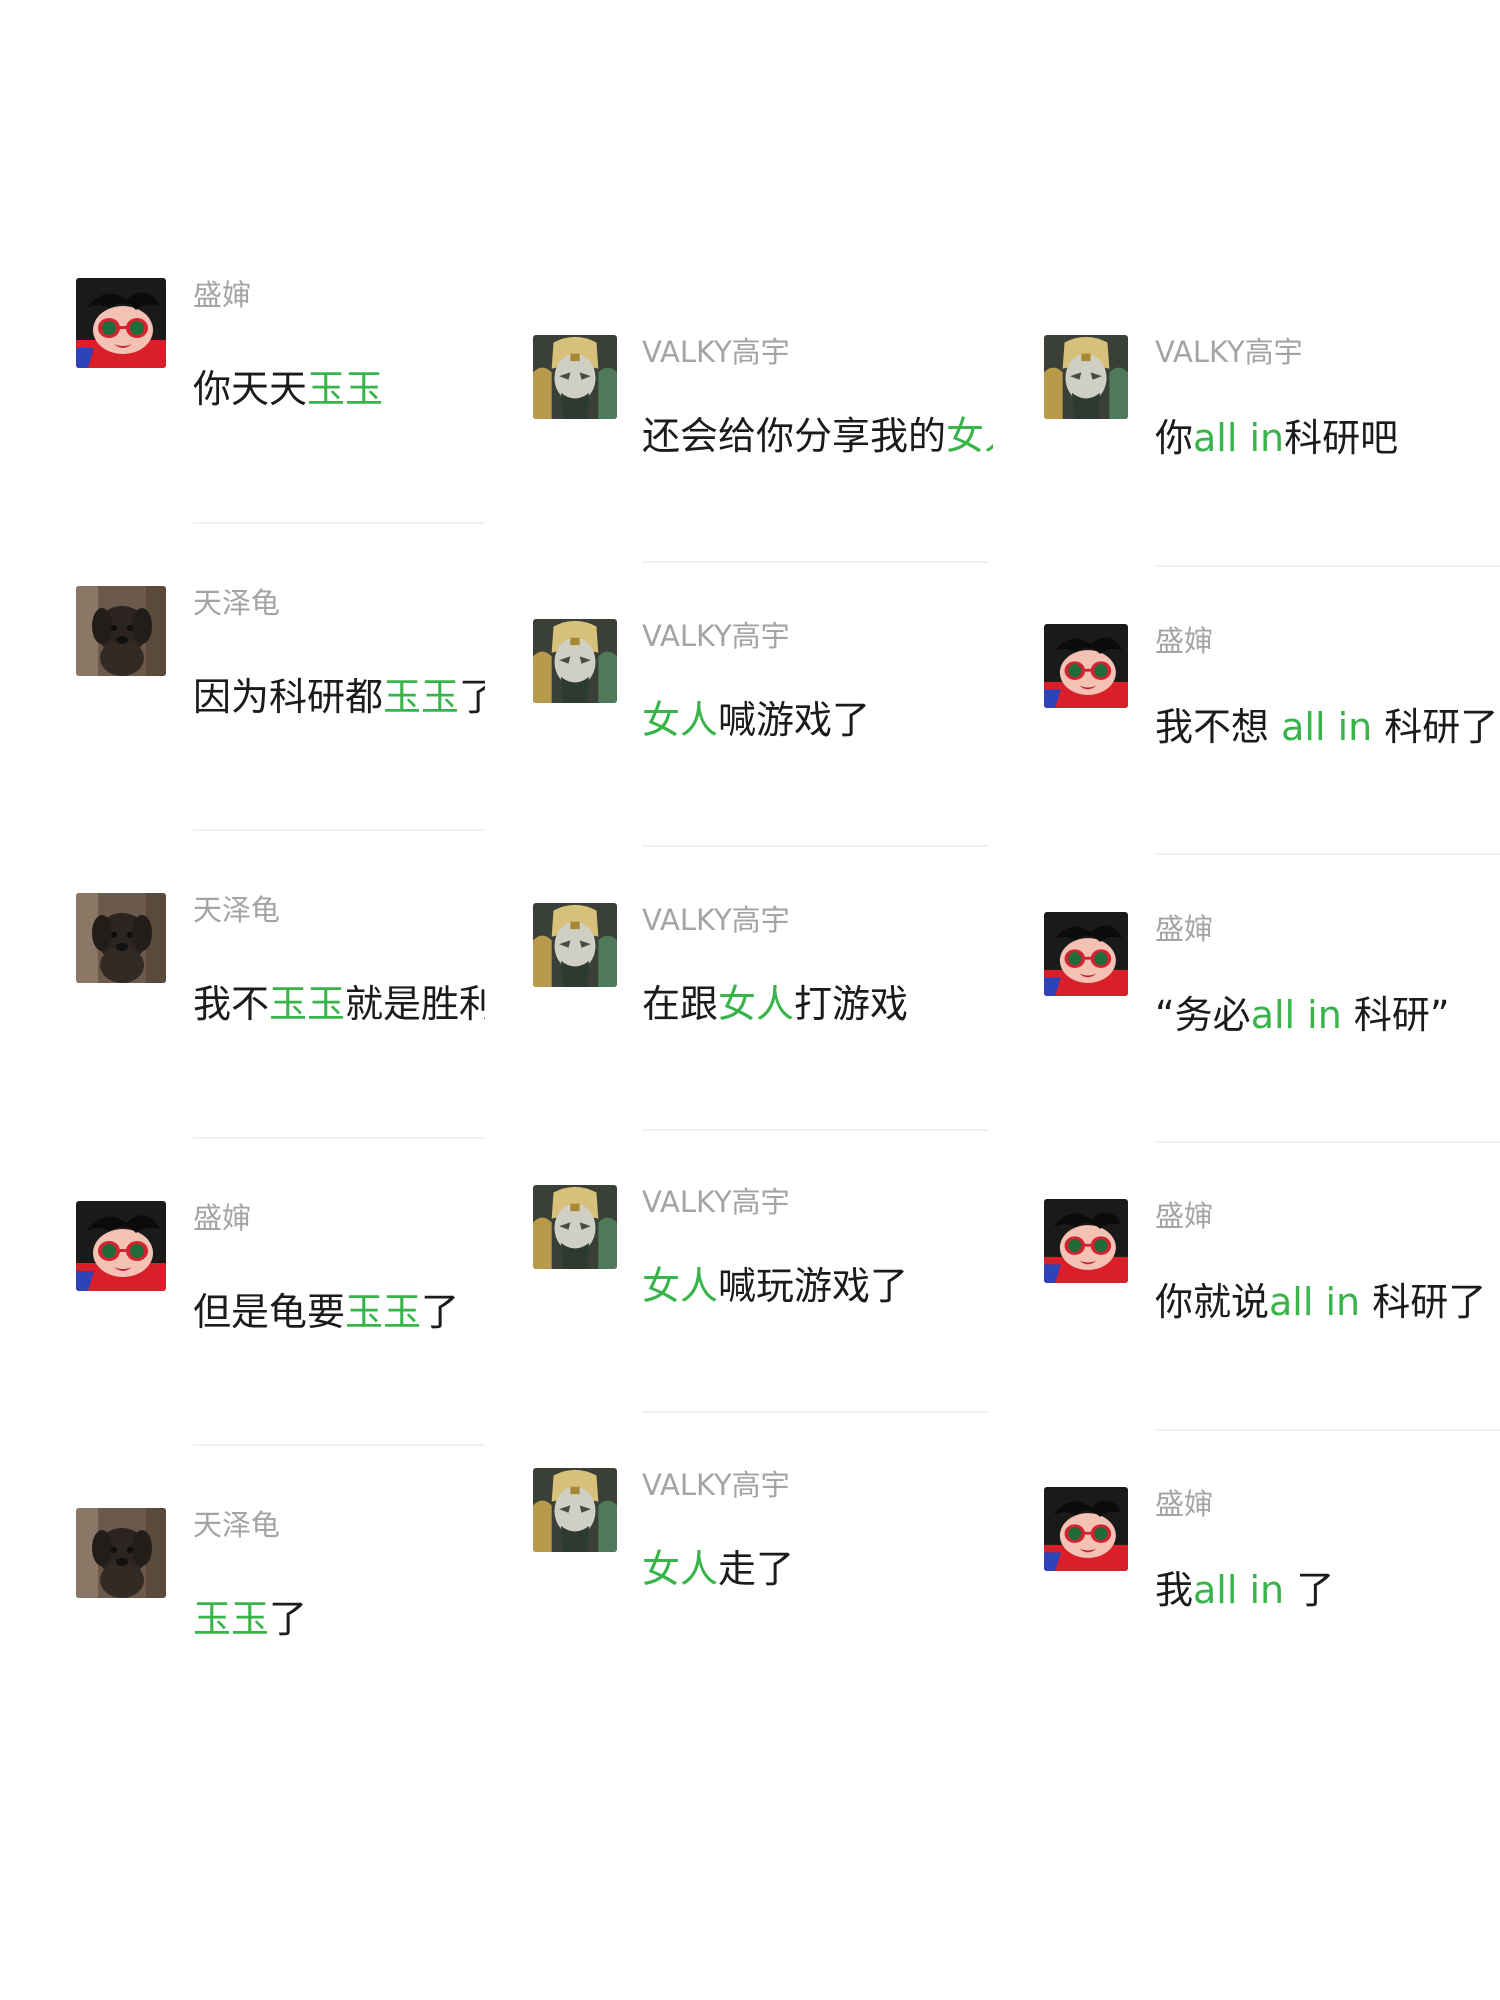 The height and width of the screenshot is (2000, 1500). I want to click on chat-message: 盛婶我不想 all in 科研了, so click(1246, 724).